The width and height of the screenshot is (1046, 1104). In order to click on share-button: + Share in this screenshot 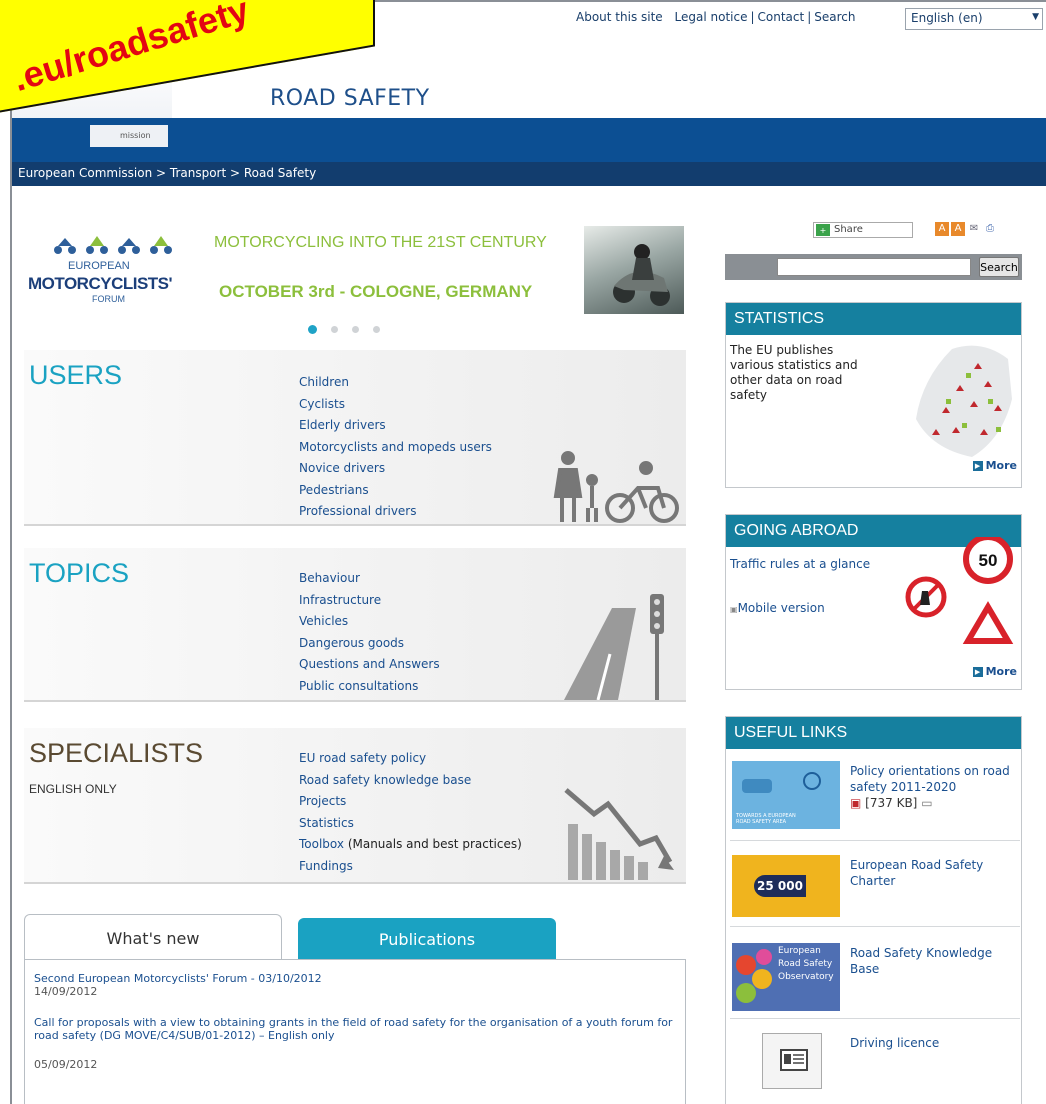, I will do `click(863, 230)`.